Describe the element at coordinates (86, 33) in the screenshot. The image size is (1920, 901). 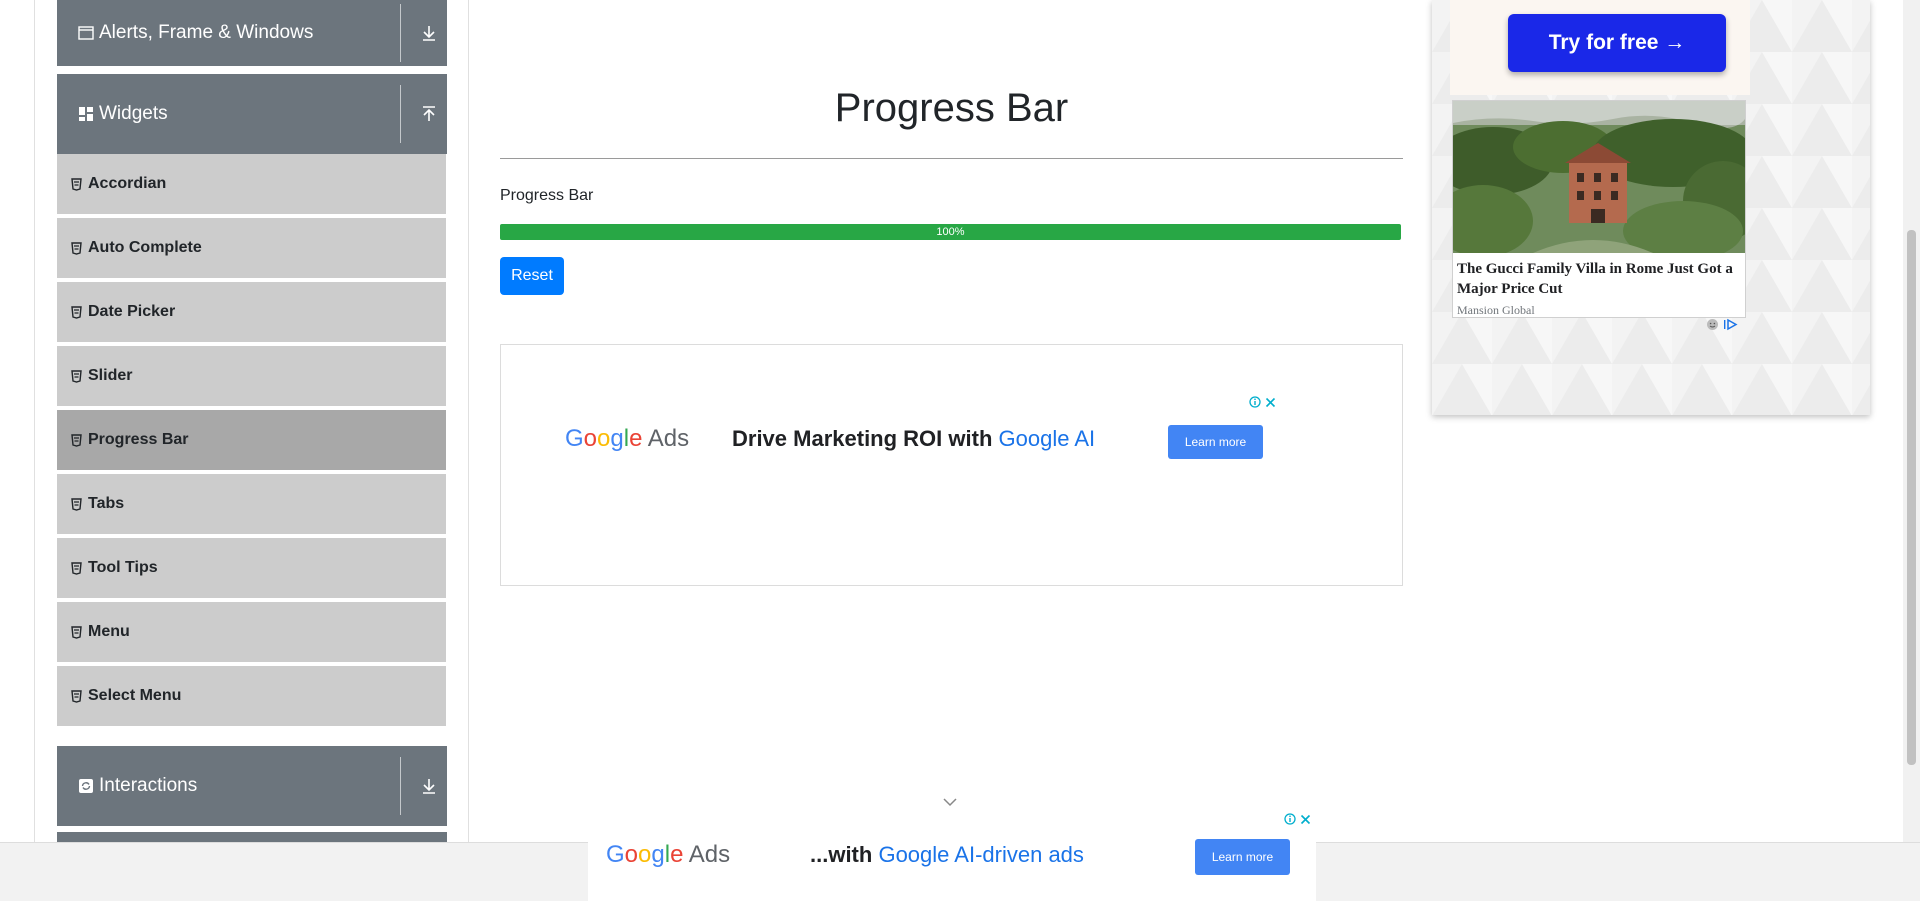
I see `window-icon` at that location.